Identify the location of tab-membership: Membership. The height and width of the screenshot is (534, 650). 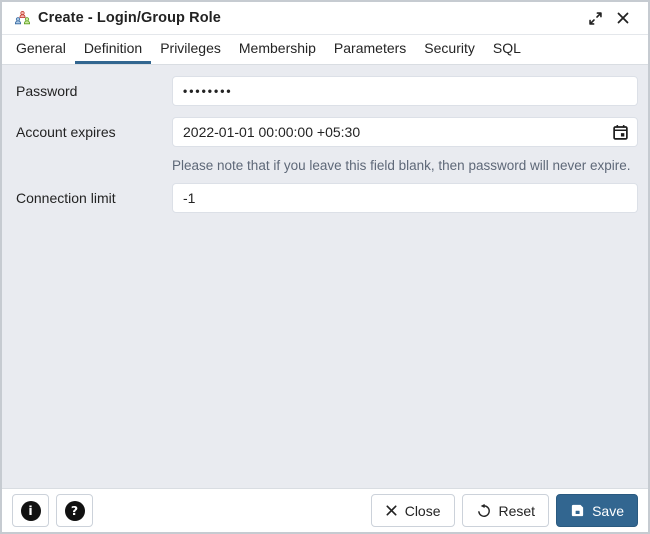
(277, 49).